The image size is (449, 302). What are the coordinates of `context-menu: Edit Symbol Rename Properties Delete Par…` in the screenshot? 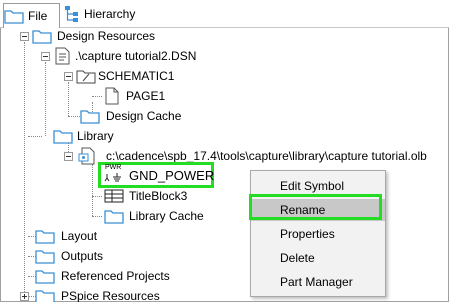 It's located at (318, 233).